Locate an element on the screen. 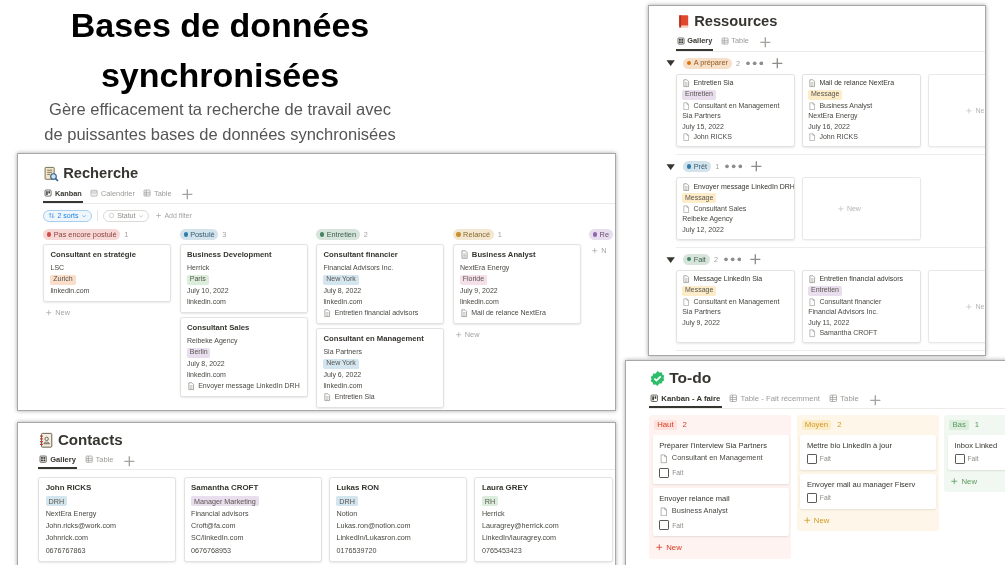 This screenshot has width=1005, height=565. sort-icon is located at coordinates (52, 216).